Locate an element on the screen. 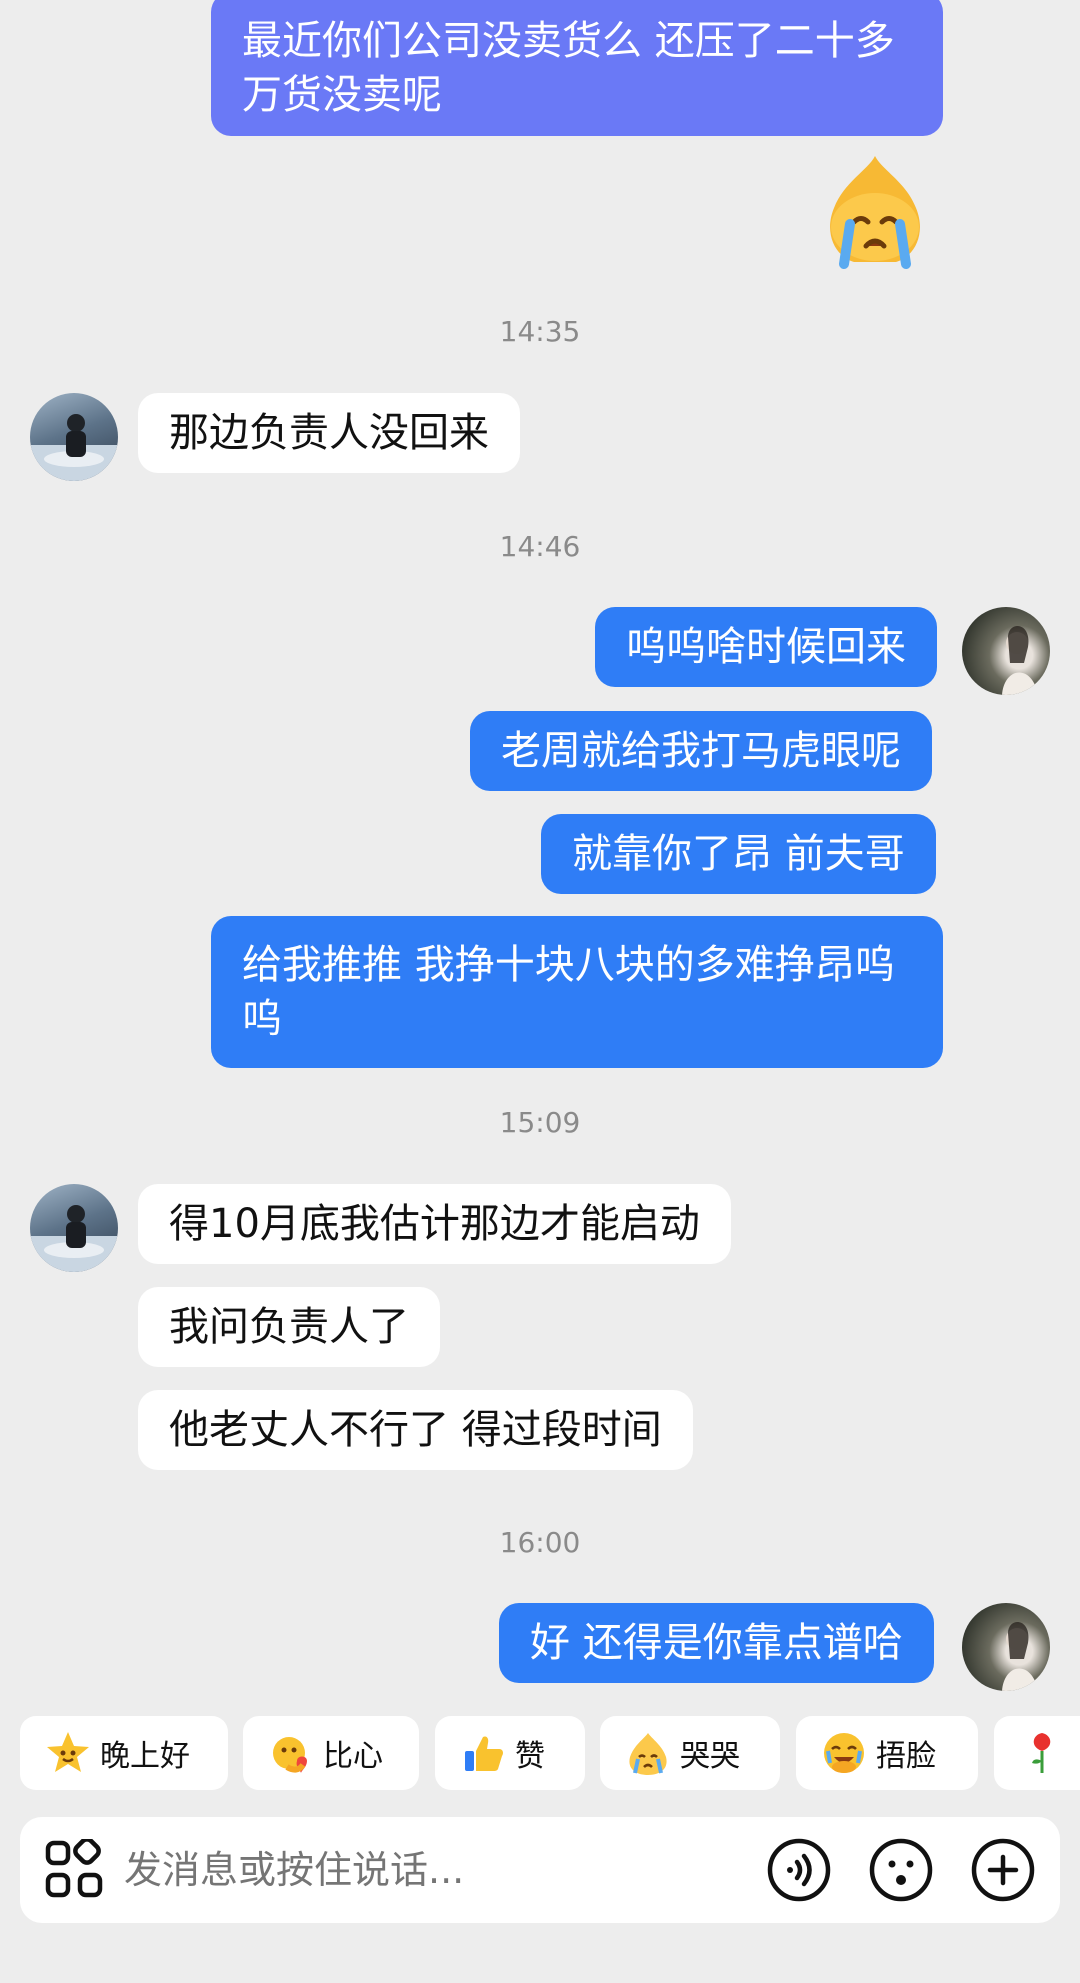  quick-reply-chip: 哭哭 is located at coordinates (690, 1753).